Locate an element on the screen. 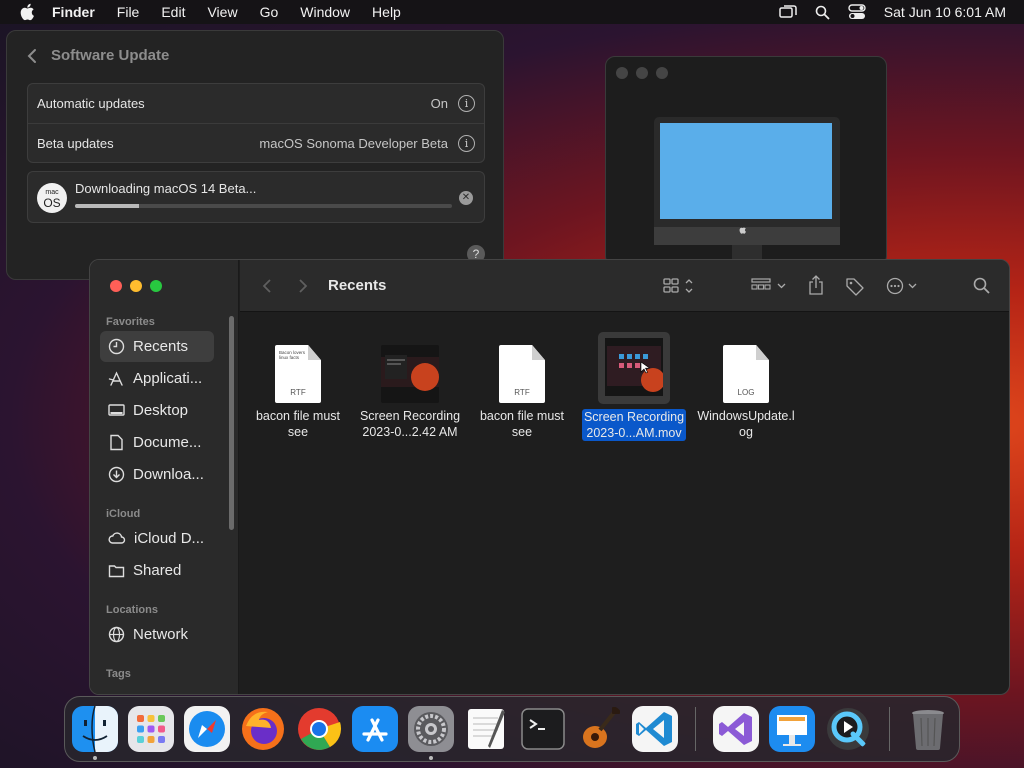  system-settings-icon is located at coordinates (431, 729).